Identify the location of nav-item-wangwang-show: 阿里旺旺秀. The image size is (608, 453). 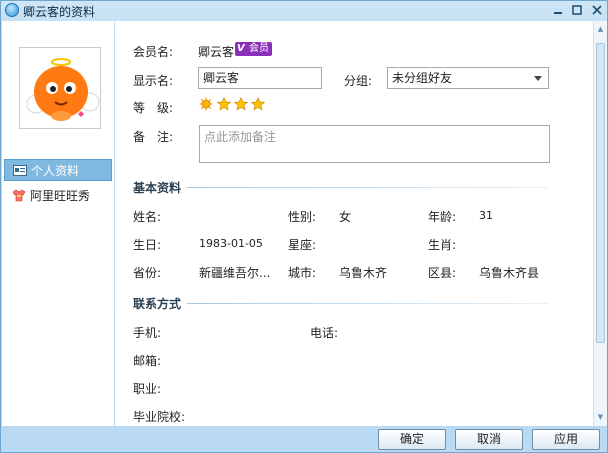
(58, 196).